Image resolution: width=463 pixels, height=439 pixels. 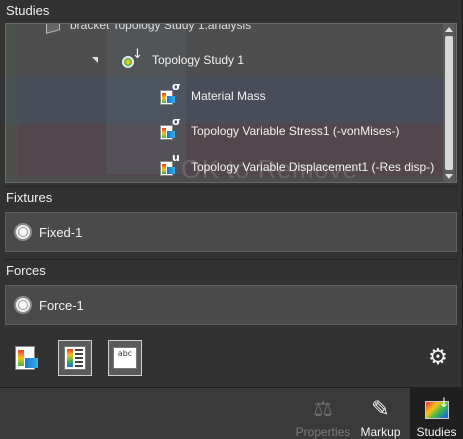 I want to click on fixture-item: Fixed-1, so click(x=231, y=232).